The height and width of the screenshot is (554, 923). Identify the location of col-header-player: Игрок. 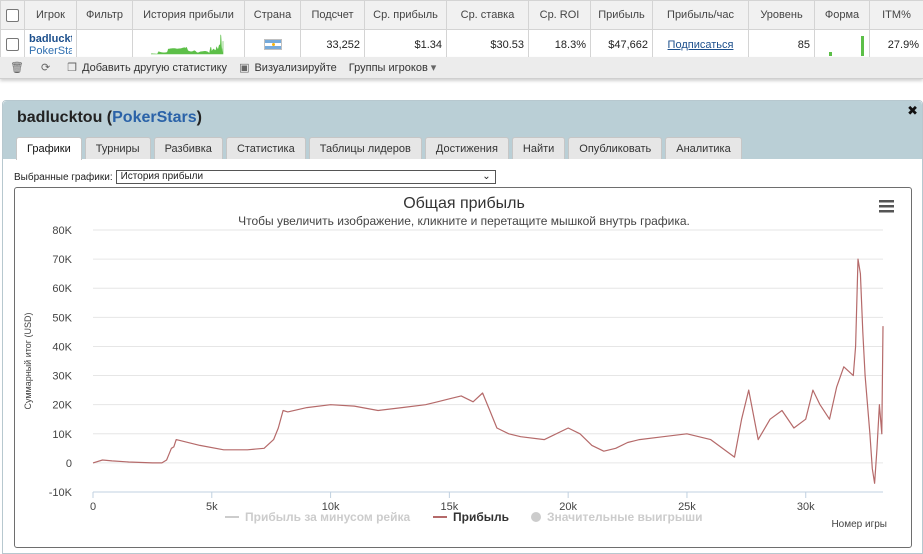
(50, 15).